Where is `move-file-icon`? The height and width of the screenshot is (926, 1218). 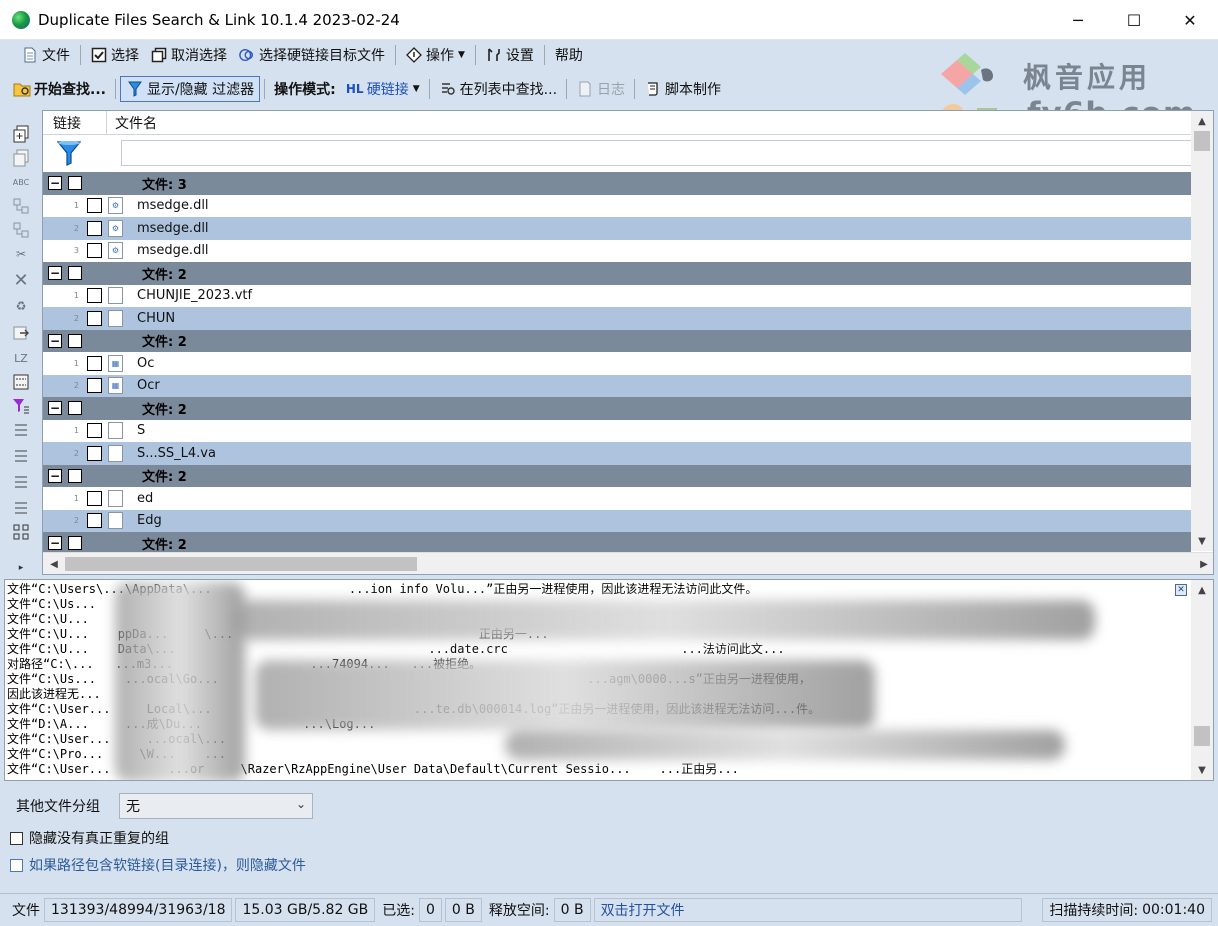 move-file-icon is located at coordinates (21, 332).